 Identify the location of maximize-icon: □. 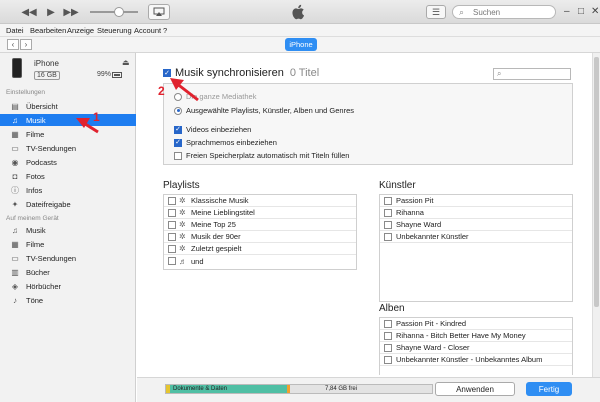
(581, 11).